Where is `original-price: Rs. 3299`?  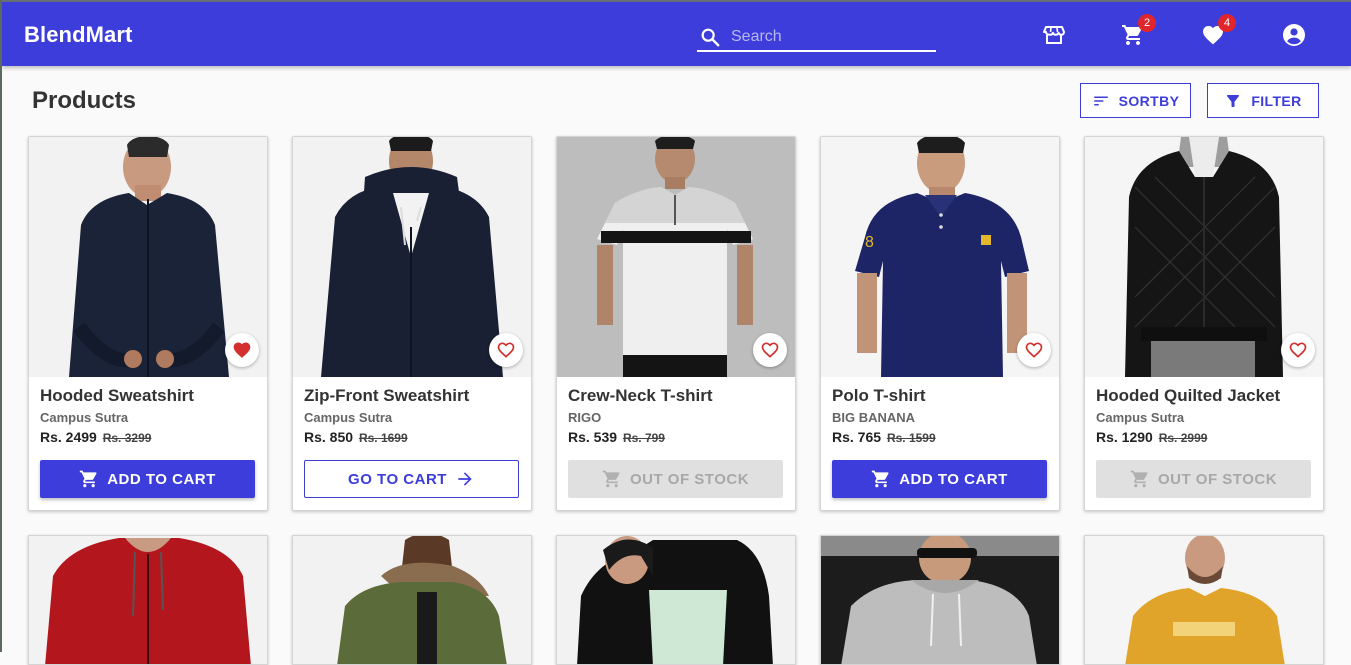
original-price: Rs. 3299 is located at coordinates (127, 438).